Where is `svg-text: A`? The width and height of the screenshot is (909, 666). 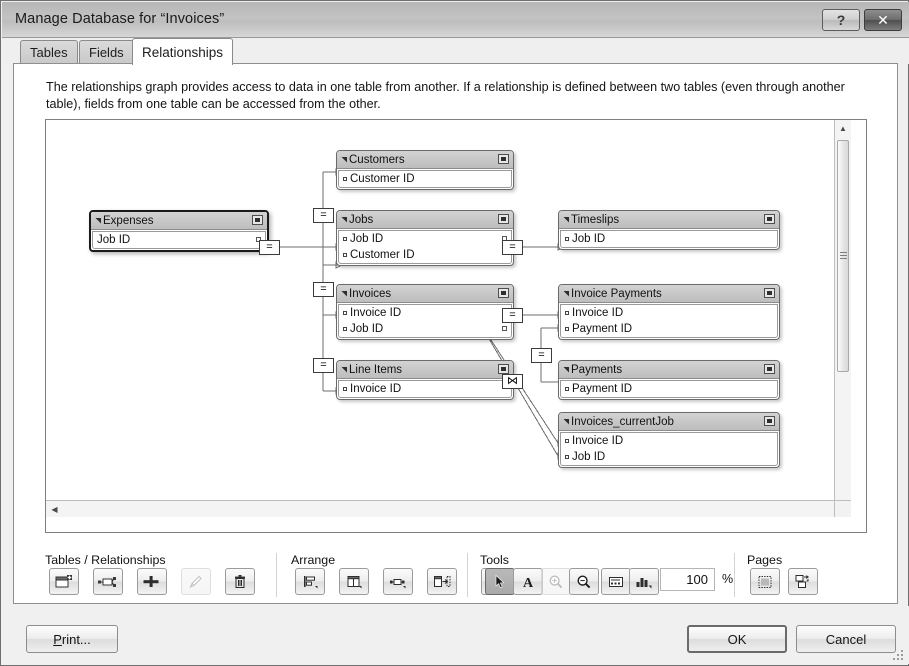 svg-text: A is located at coordinates (528, 583).